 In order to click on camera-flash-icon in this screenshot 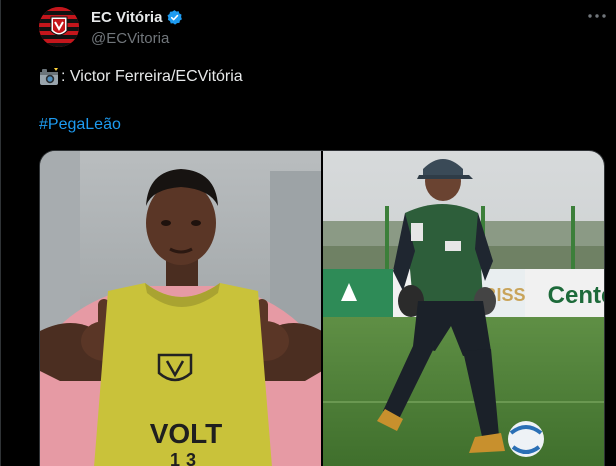, I will do `click(49, 77)`.